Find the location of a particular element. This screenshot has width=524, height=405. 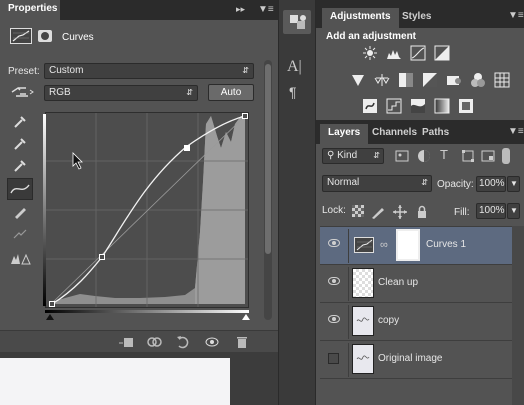

curves-icon is located at coordinates (418, 53).